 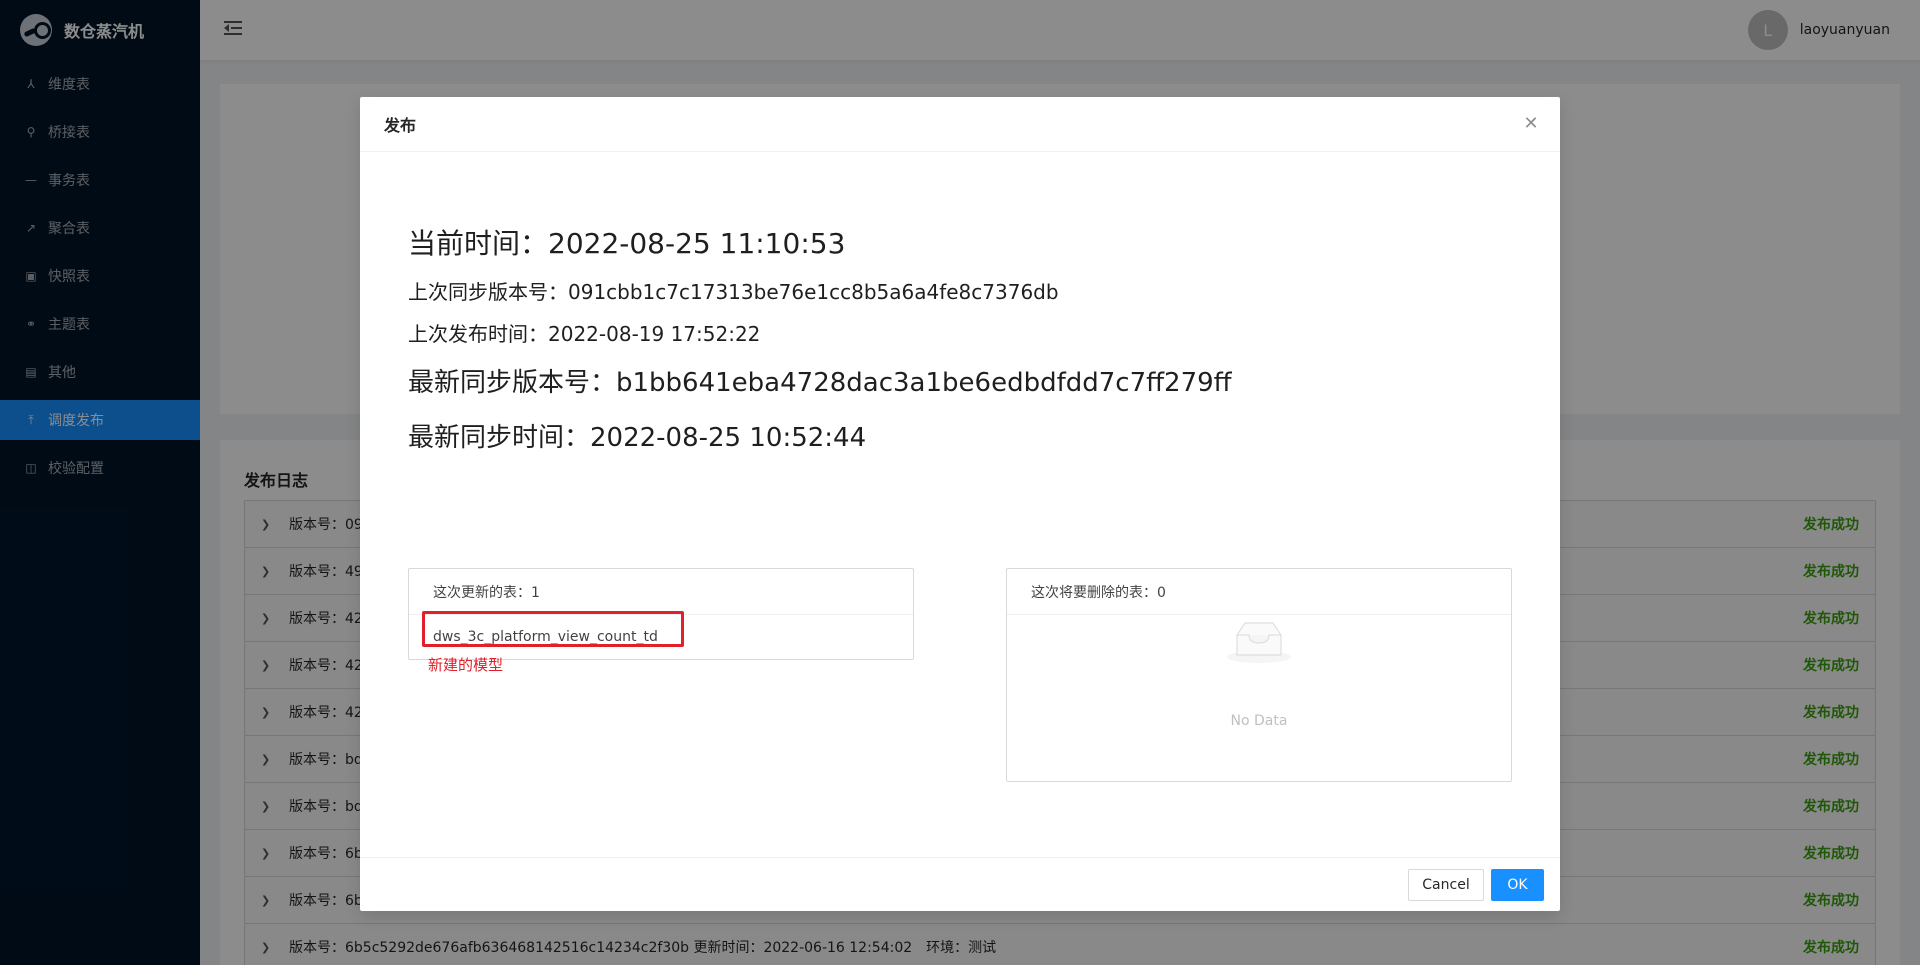 What do you see at coordinates (960, 124) in the screenshot?
I see `modal-header: 发布` at bounding box center [960, 124].